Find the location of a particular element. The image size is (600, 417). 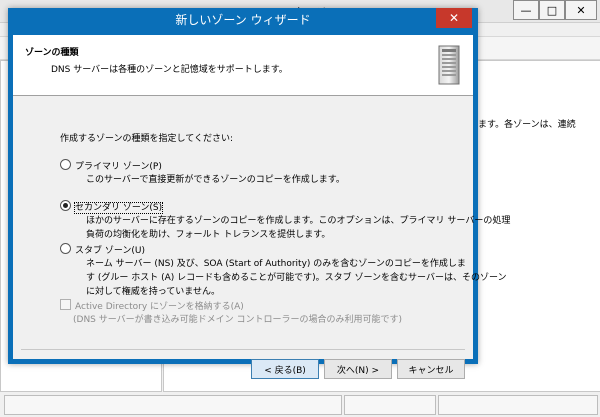

primary-zone-label: プライマリ ゾーン(P) is located at coordinates (118, 167).